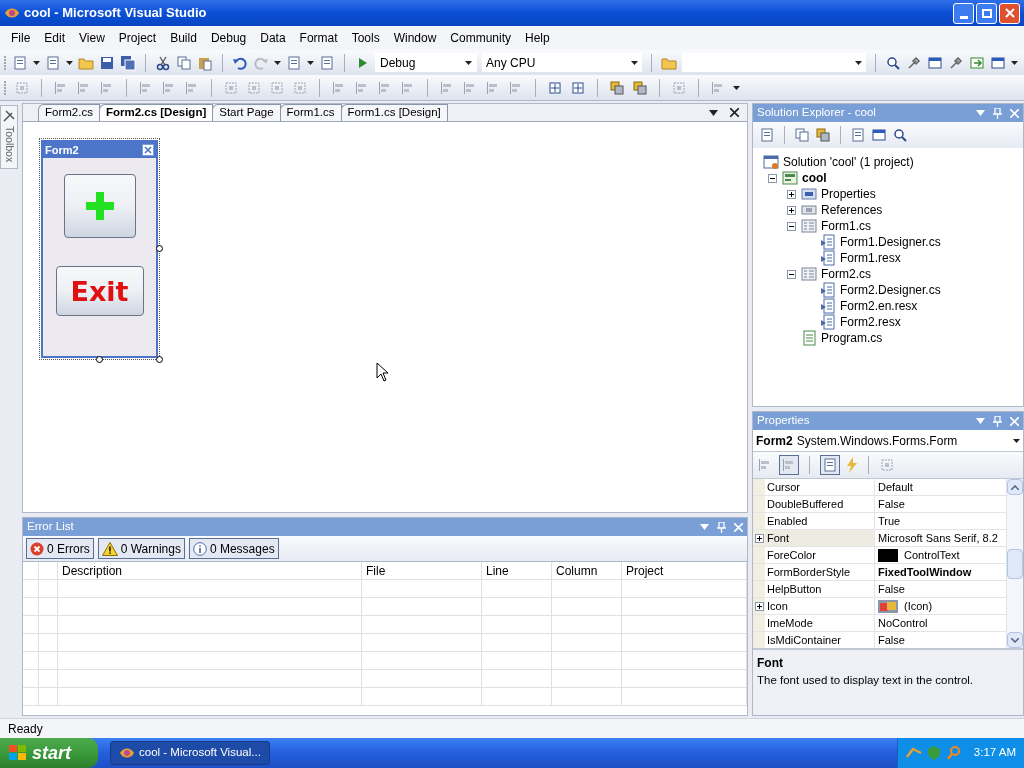 Image resolution: width=1024 pixels, height=768 pixels. Describe the element at coordinates (116, 13) in the screenshot. I see `window-title: cool - Microsoft Visual Studio` at that location.